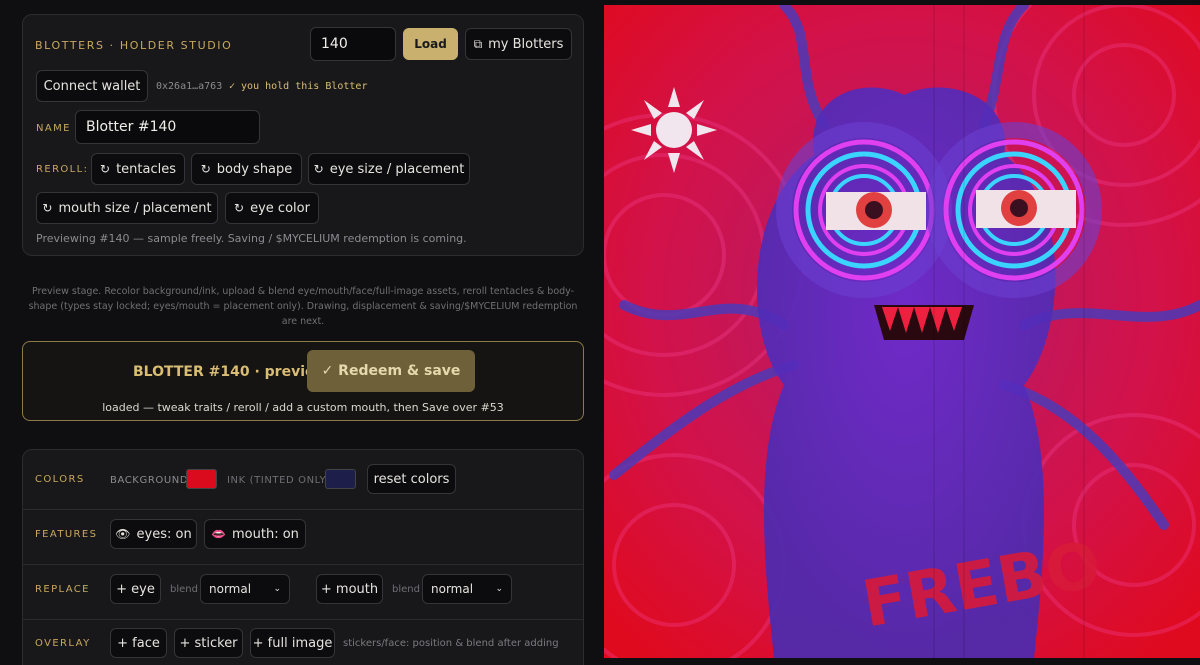  What do you see at coordinates (135, 589) in the screenshot?
I see `add-eye-button: + eye` at bounding box center [135, 589].